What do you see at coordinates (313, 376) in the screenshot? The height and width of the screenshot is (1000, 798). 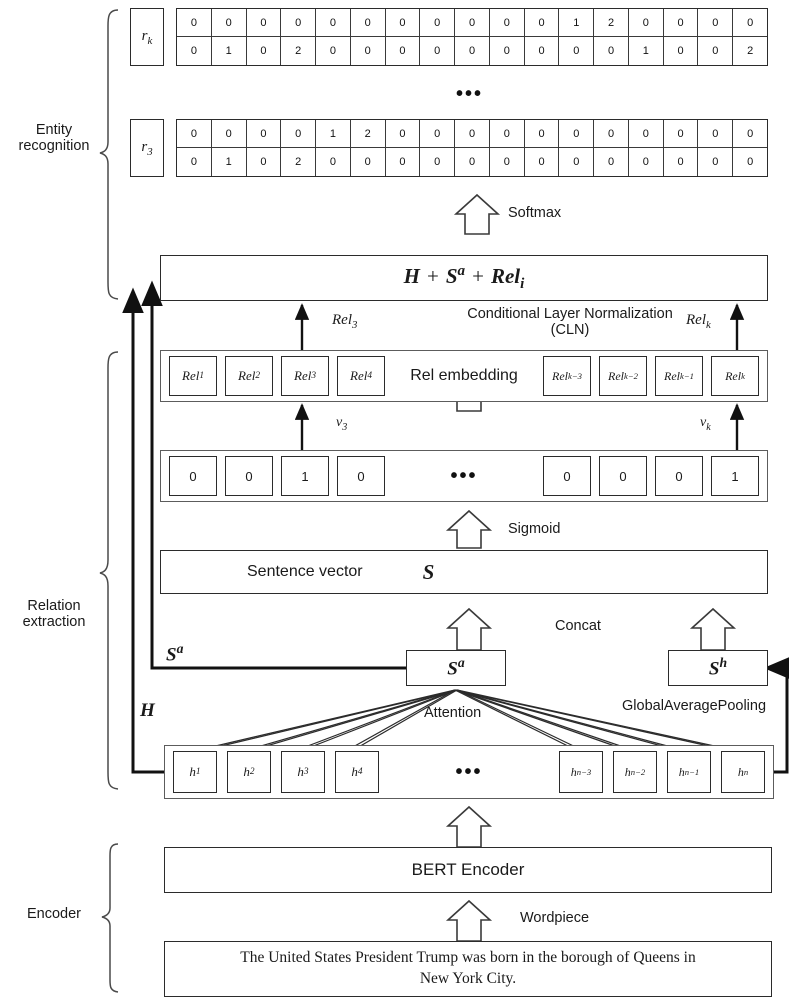 I see `rel-embedding-chip-subscript: 3` at bounding box center [313, 376].